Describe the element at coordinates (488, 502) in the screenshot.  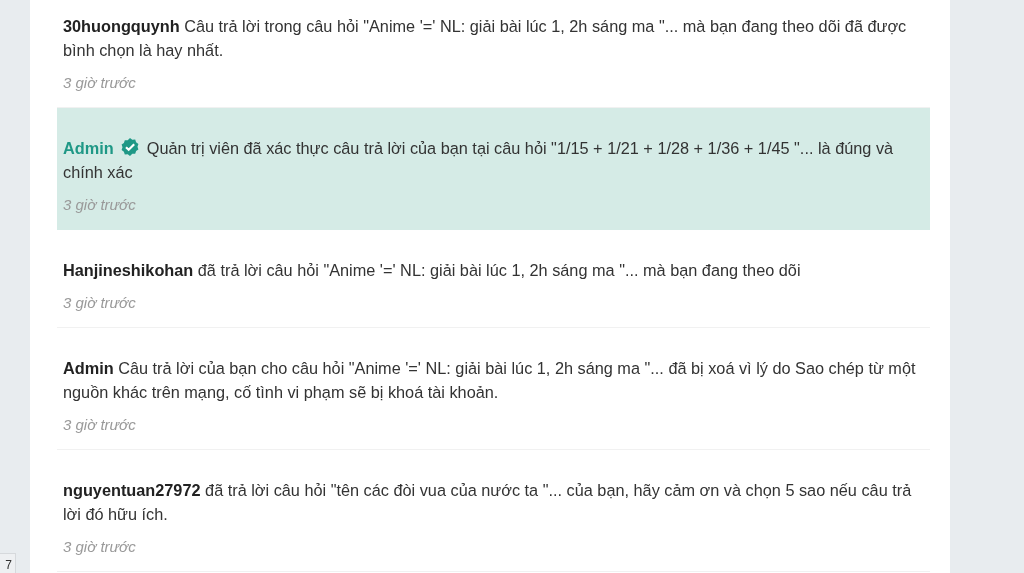
I see `notification-text: nguyentuan27972 đã trả lời câu hỏi "tên các đòi vua của nước ta "... của bạn, hãy cảm ơn và chọn 5 sao nếu câu trả lời đó hữu ích.` at that location.